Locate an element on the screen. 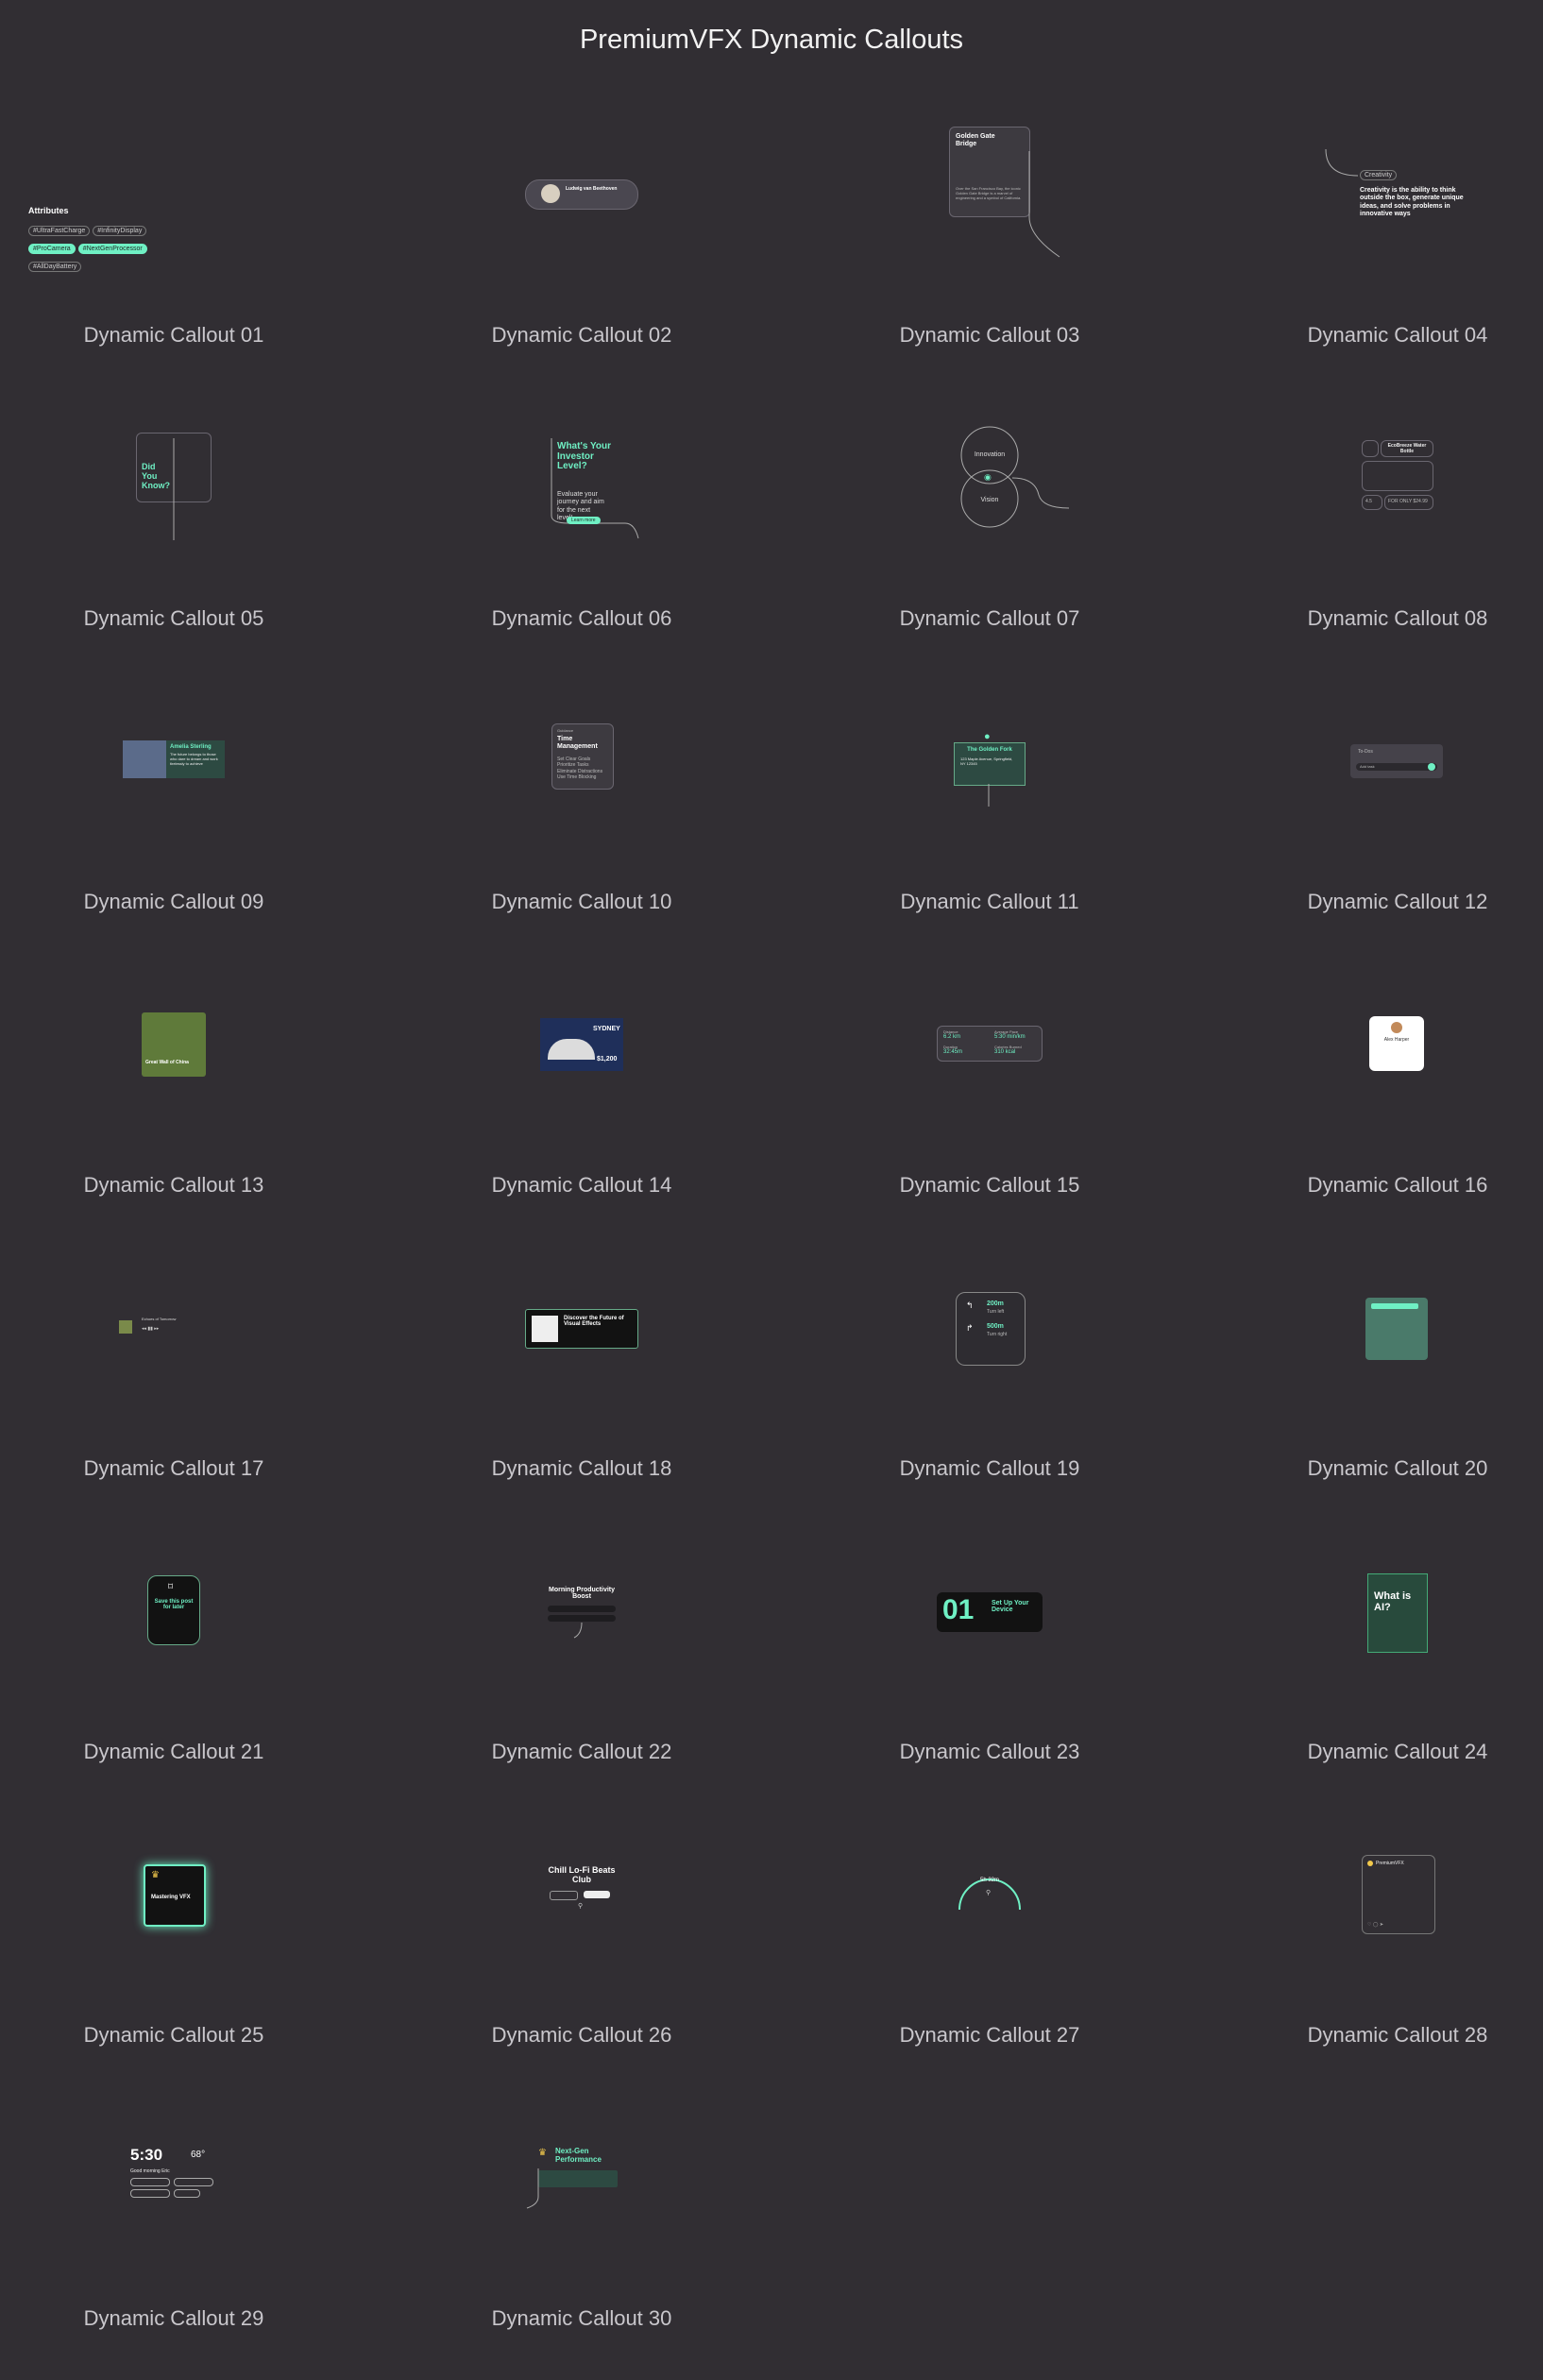 The height and width of the screenshot is (2380, 1543). place-title: Great Wall of China is located at coordinates (167, 1062).